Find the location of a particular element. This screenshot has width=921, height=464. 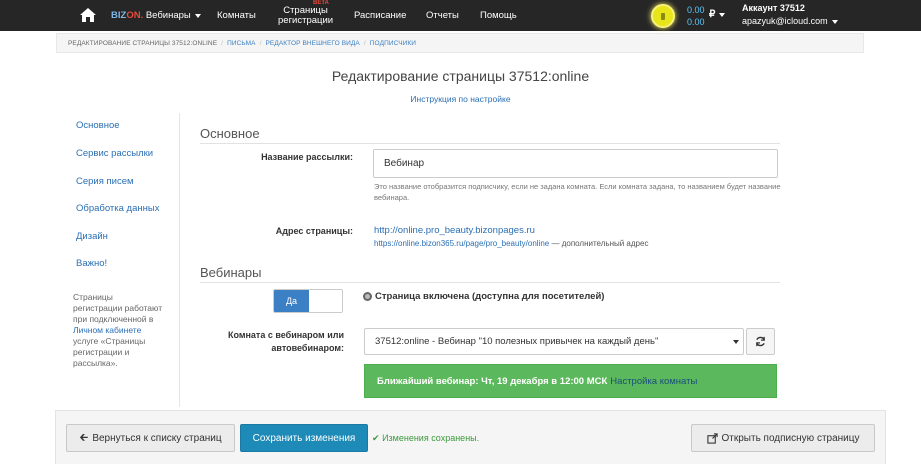

external-link-icon is located at coordinates (712, 438).